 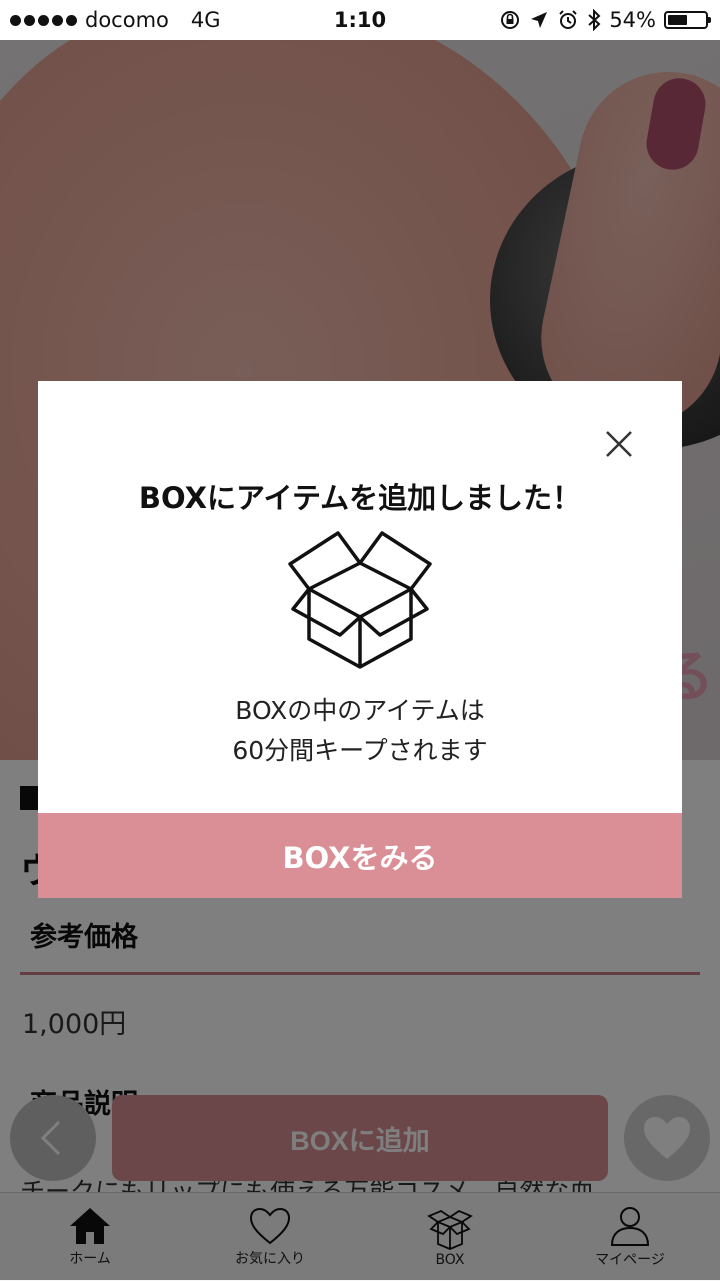 What do you see at coordinates (43, 20) in the screenshot?
I see `signal-strength-icon` at bounding box center [43, 20].